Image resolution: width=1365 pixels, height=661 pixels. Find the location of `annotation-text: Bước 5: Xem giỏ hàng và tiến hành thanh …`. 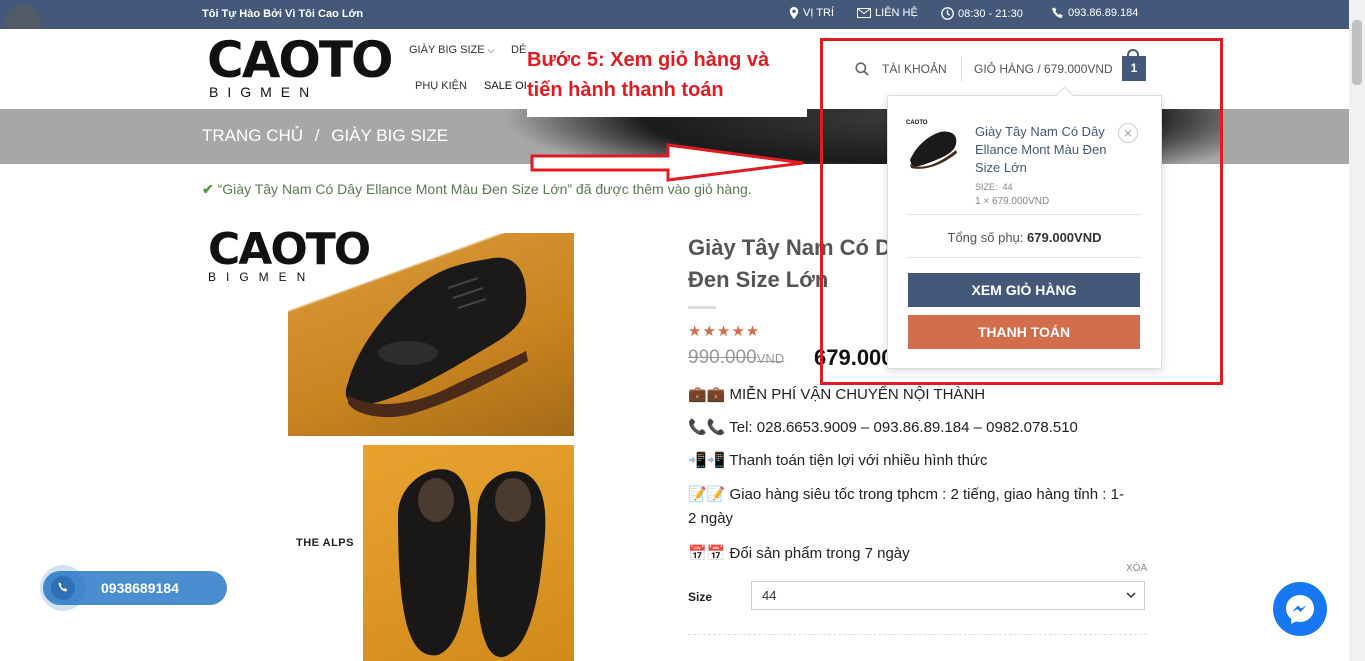

annotation-text: Bước 5: Xem giỏ hàng và tiến hành thanh … is located at coordinates (667, 81).